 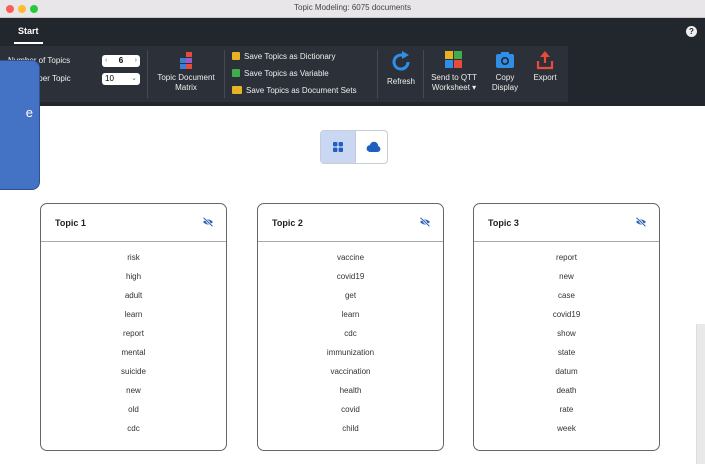 What do you see at coordinates (186, 71) in the screenshot?
I see `topic-document-matrix-button: Topic Document Matrix` at bounding box center [186, 71].